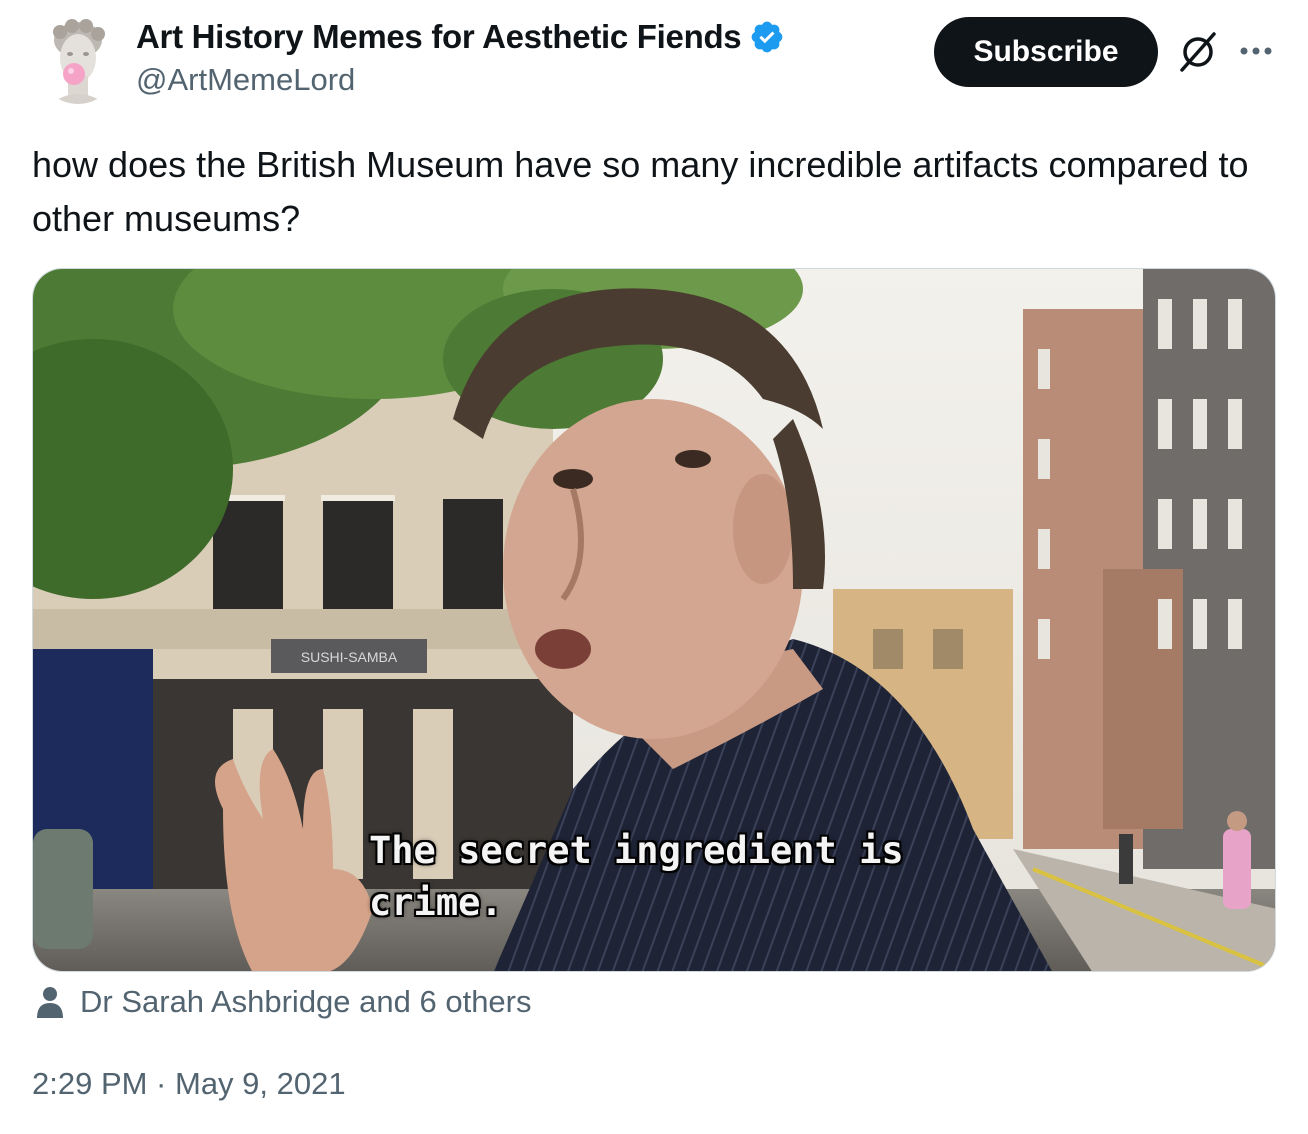 The image size is (1308, 1134). I want to click on svg-text: SUSHI-SAMBA, so click(349, 657).